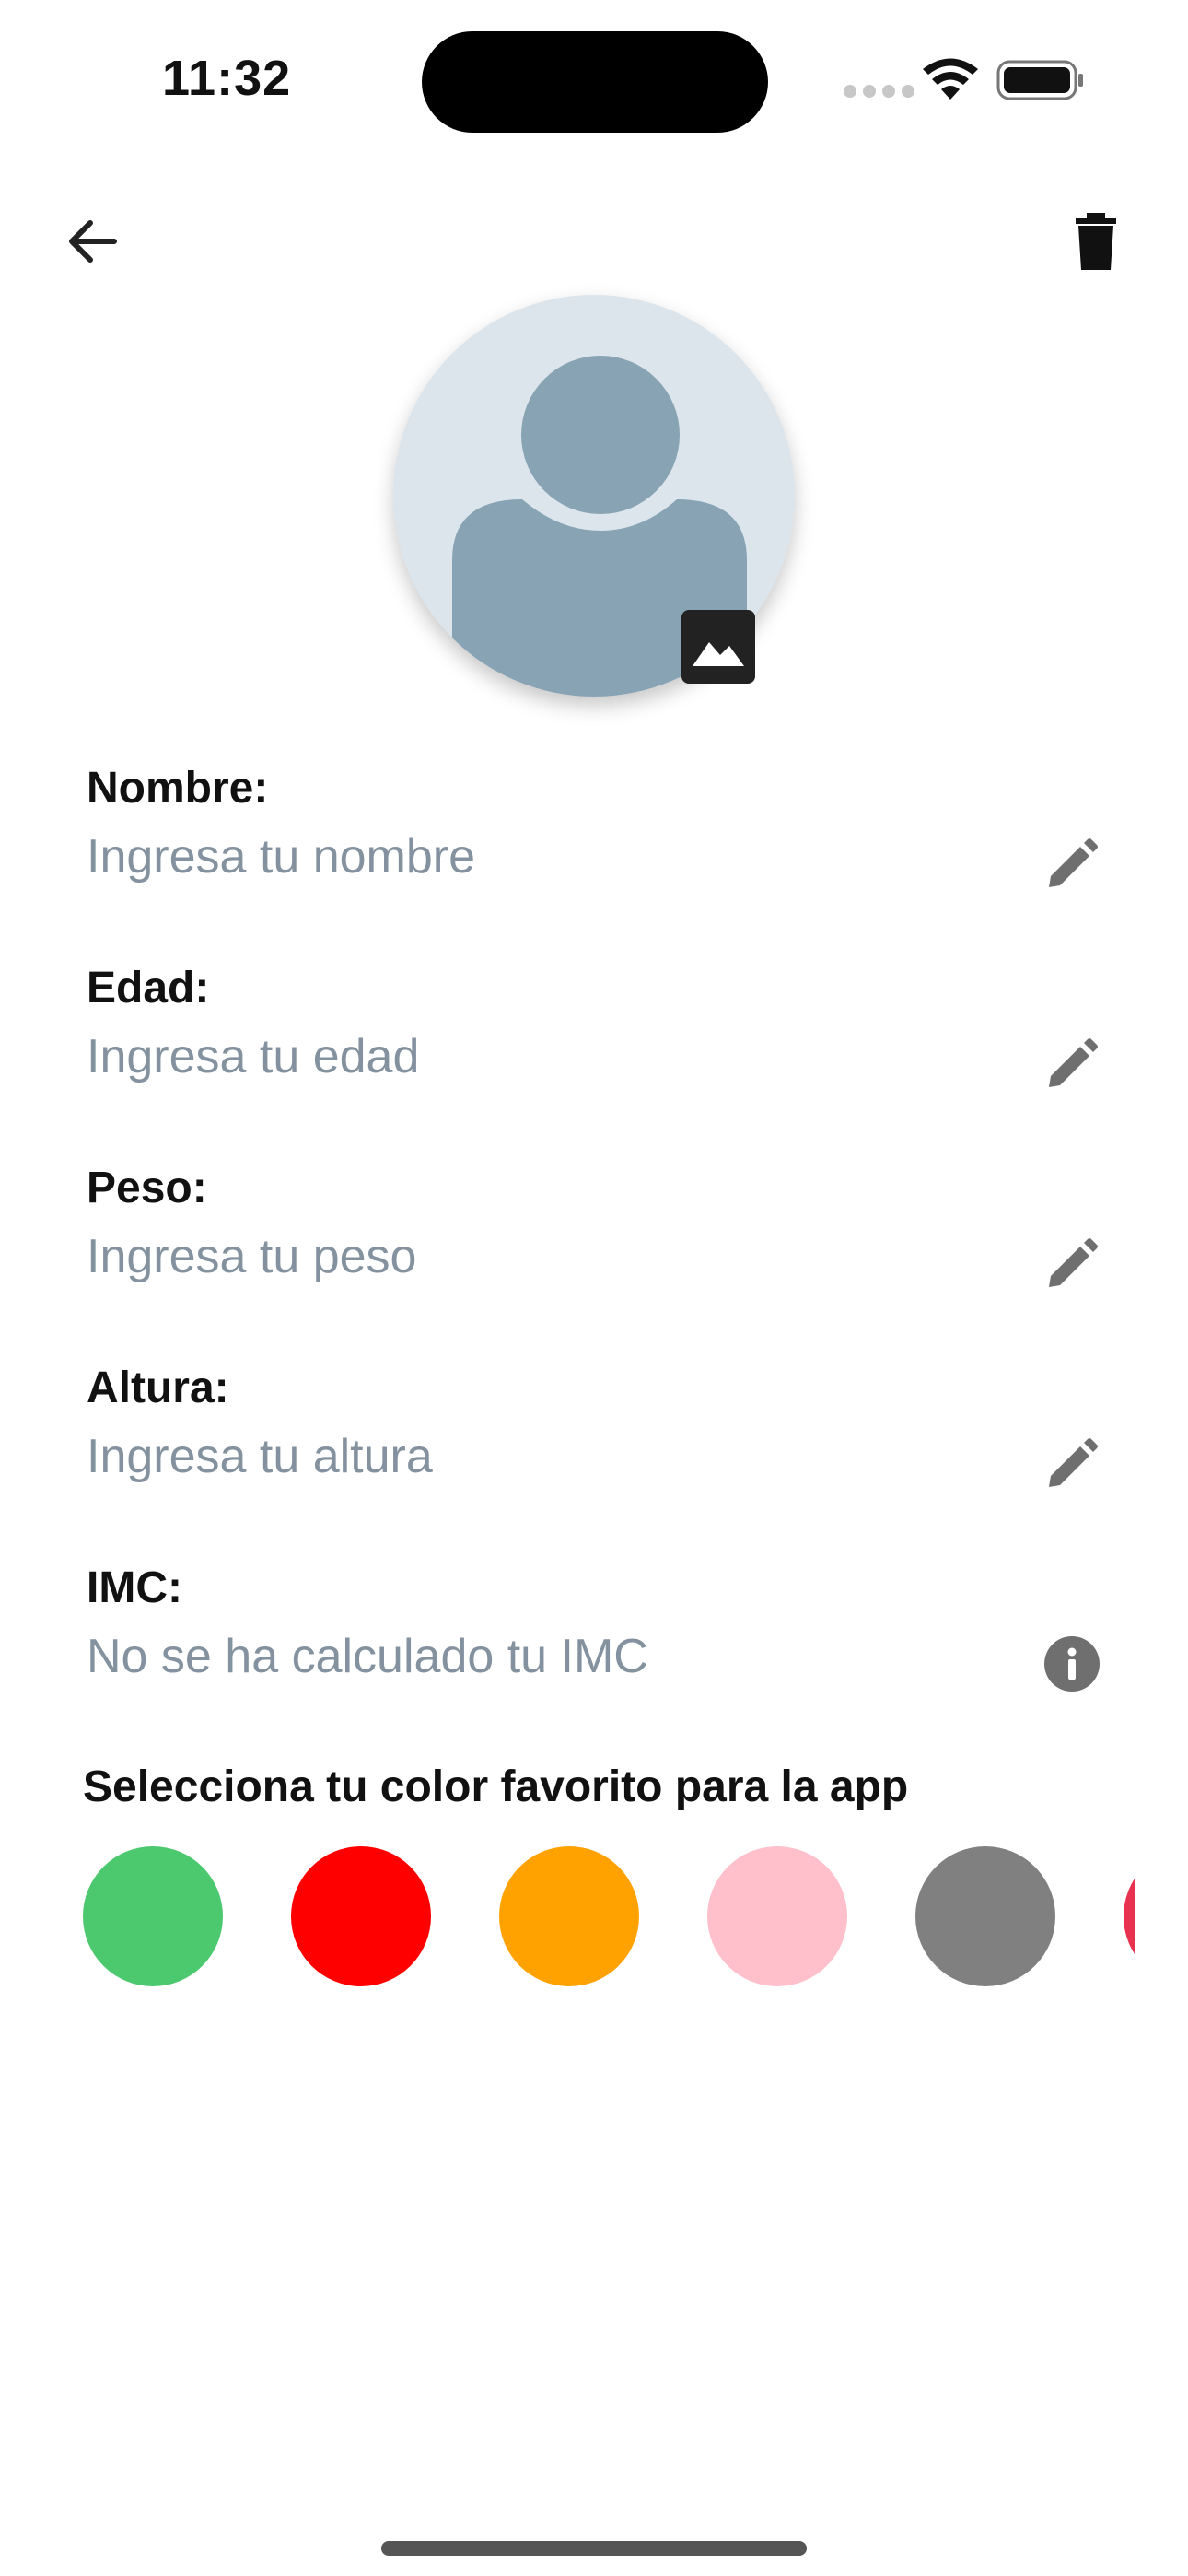 This screenshot has height=2576, width=1188. I want to click on color-section-title: Selecciona tu color favorito para la app, so click(496, 1787).